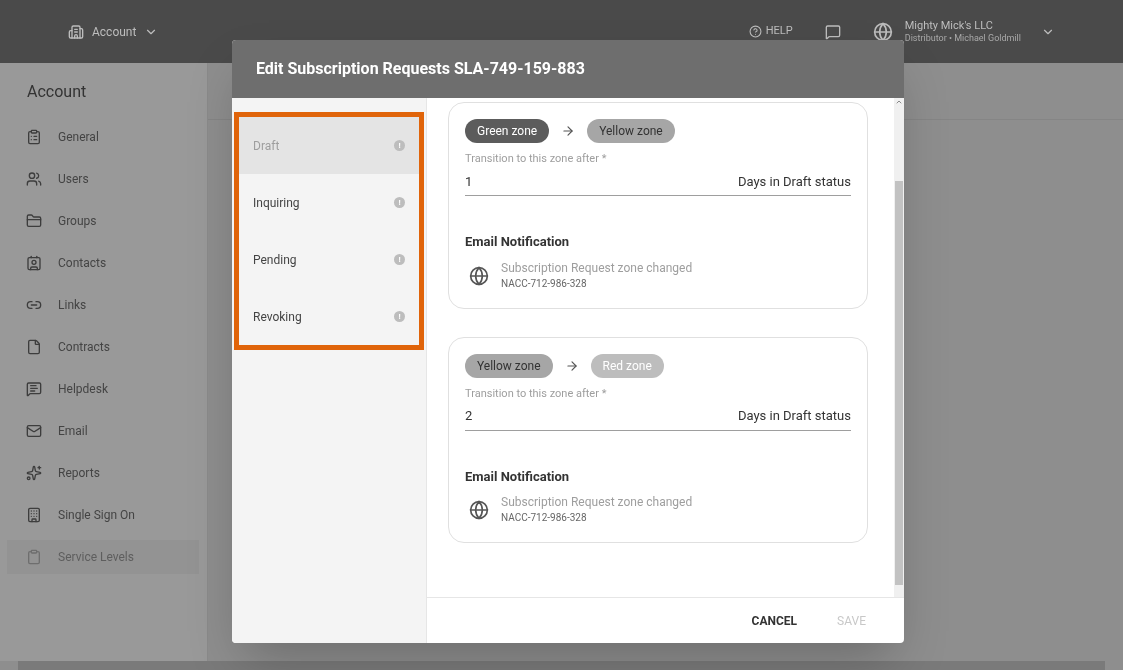  What do you see at coordinates (899, 102) in the screenshot?
I see `scroll-up-icon` at bounding box center [899, 102].